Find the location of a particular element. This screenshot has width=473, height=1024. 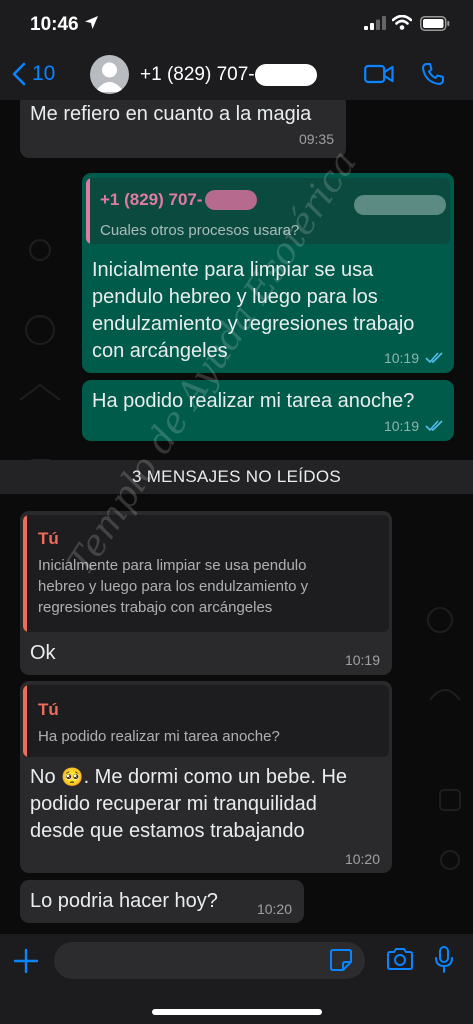

message-text: Ha podido realizar mi tarea anoche? is located at coordinates (253, 401).